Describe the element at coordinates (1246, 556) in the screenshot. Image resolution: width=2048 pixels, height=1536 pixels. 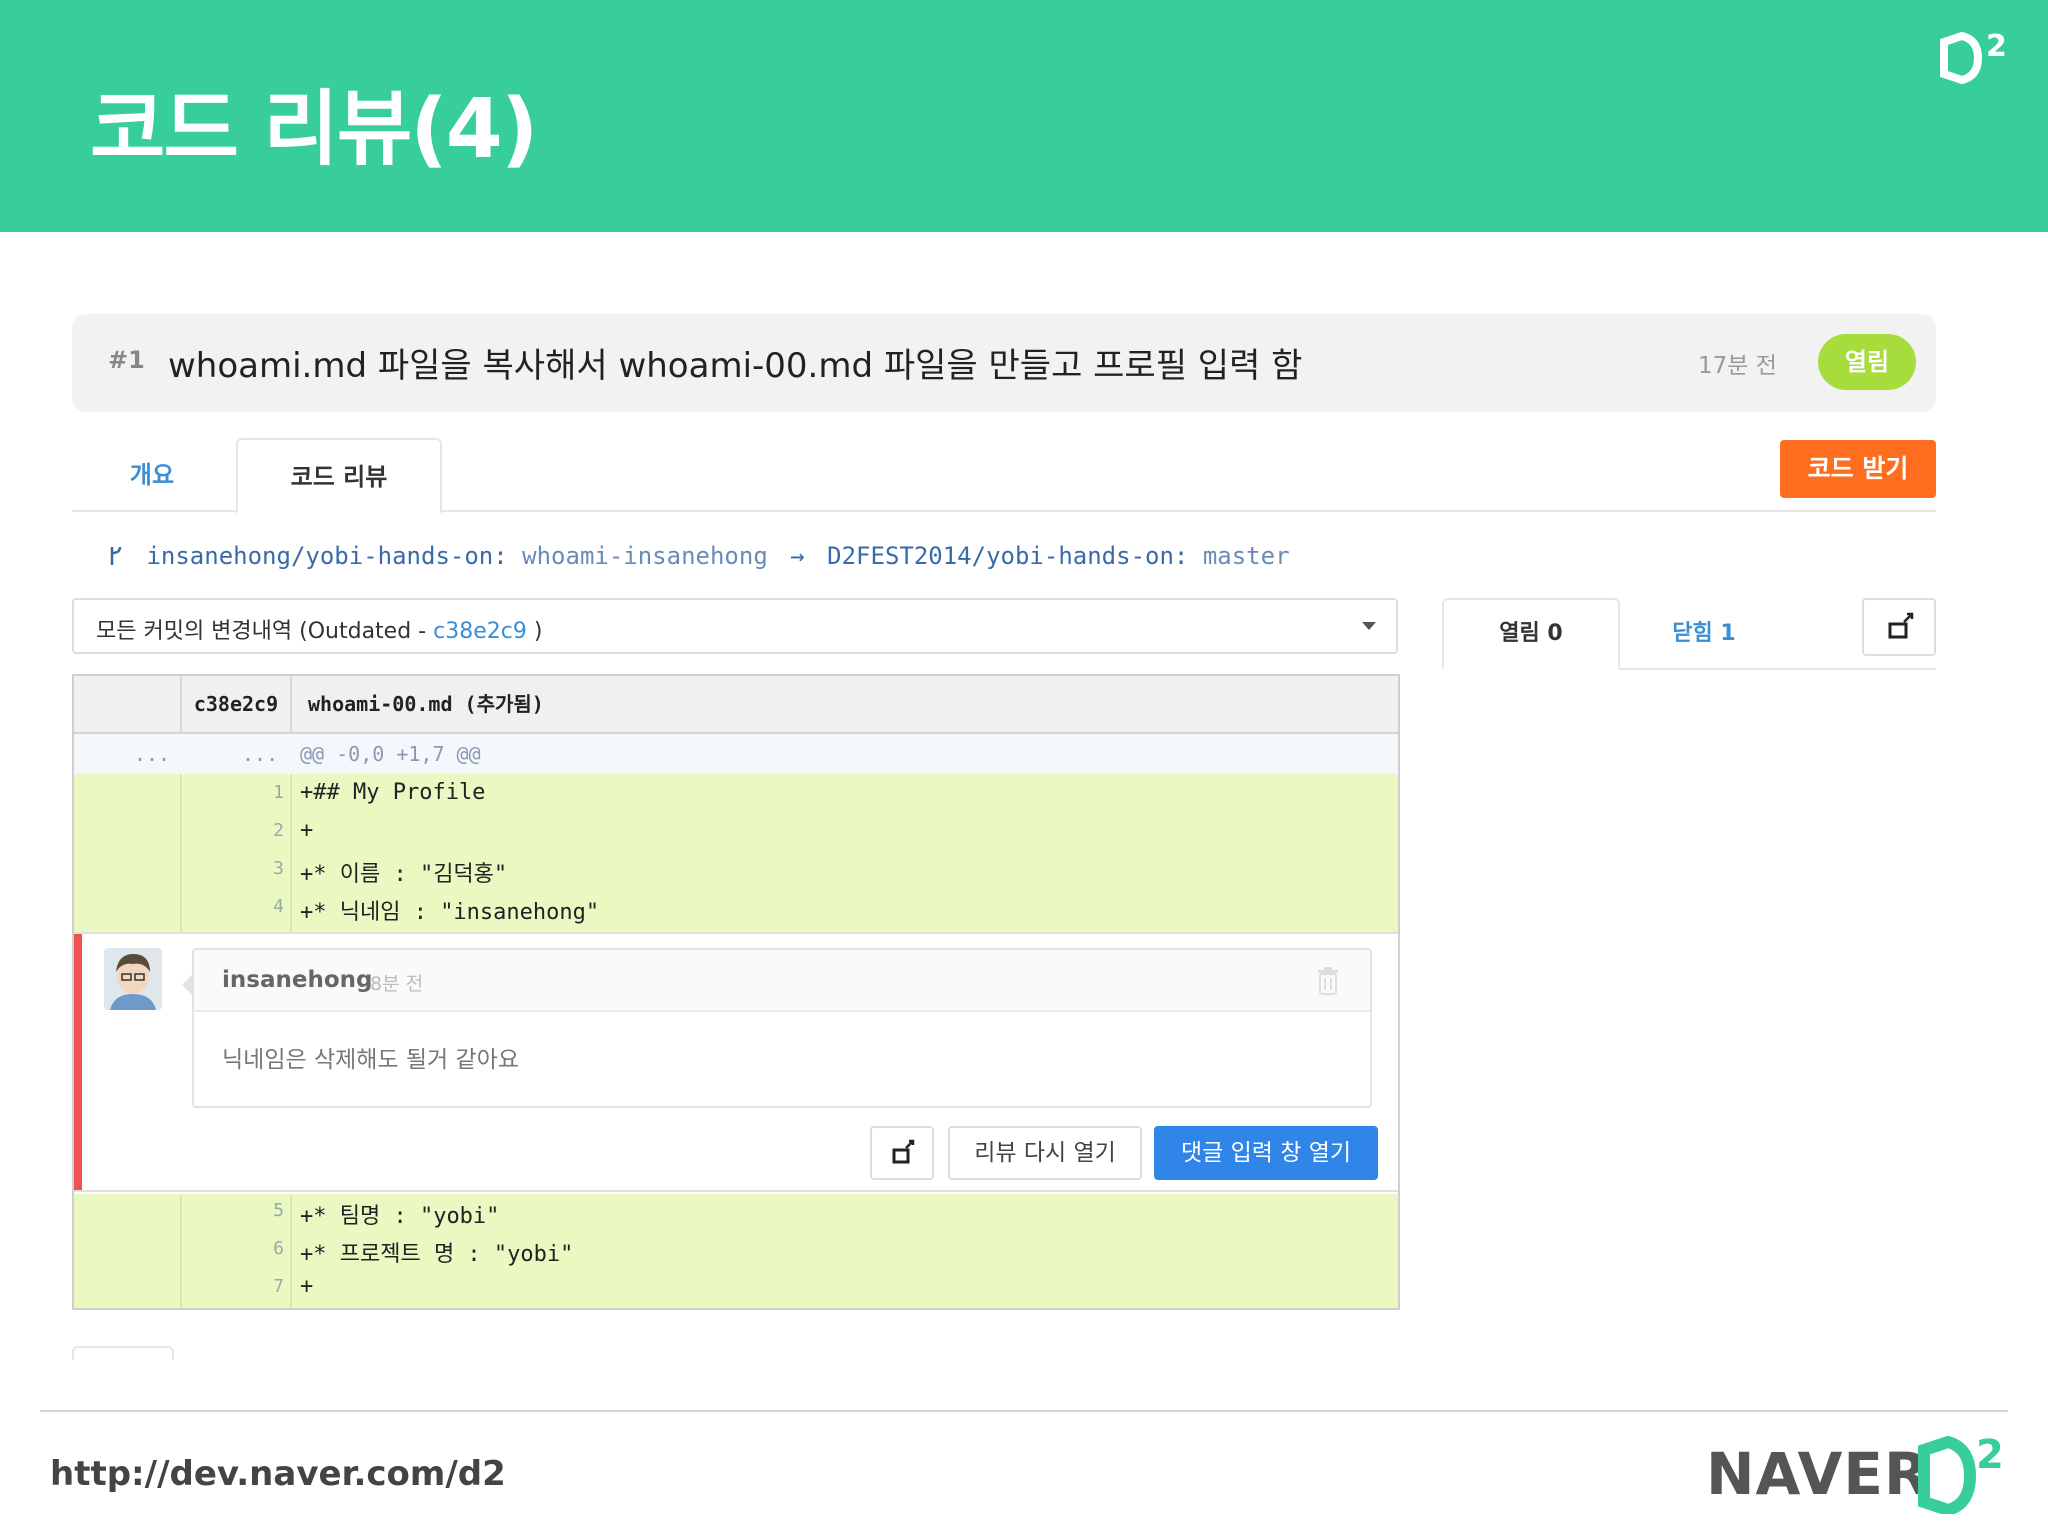
I see `target-branch: master` at that location.